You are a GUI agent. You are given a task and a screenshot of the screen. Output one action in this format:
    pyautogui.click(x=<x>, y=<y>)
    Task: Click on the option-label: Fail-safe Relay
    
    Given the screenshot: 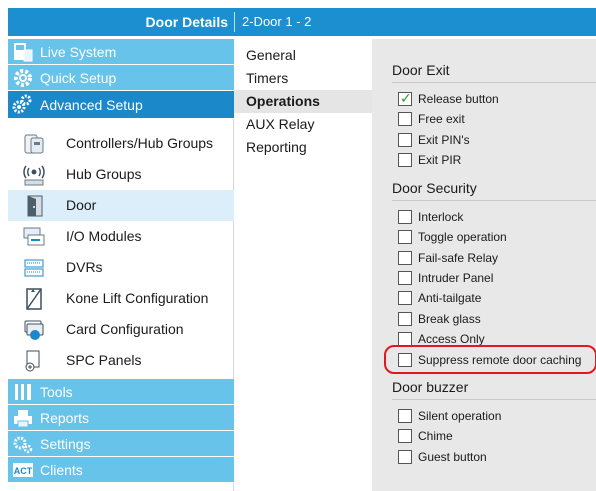 What is the action you would take?
    pyautogui.click(x=458, y=258)
    